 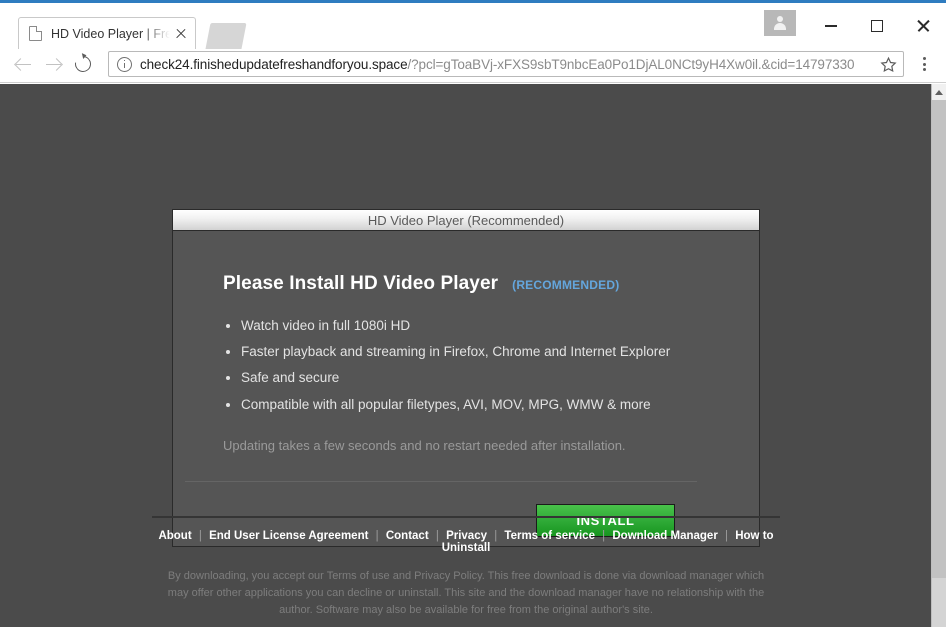 What do you see at coordinates (361, 283) in the screenshot?
I see `page-title: Please Install HD Video Player` at bounding box center [361, 283].